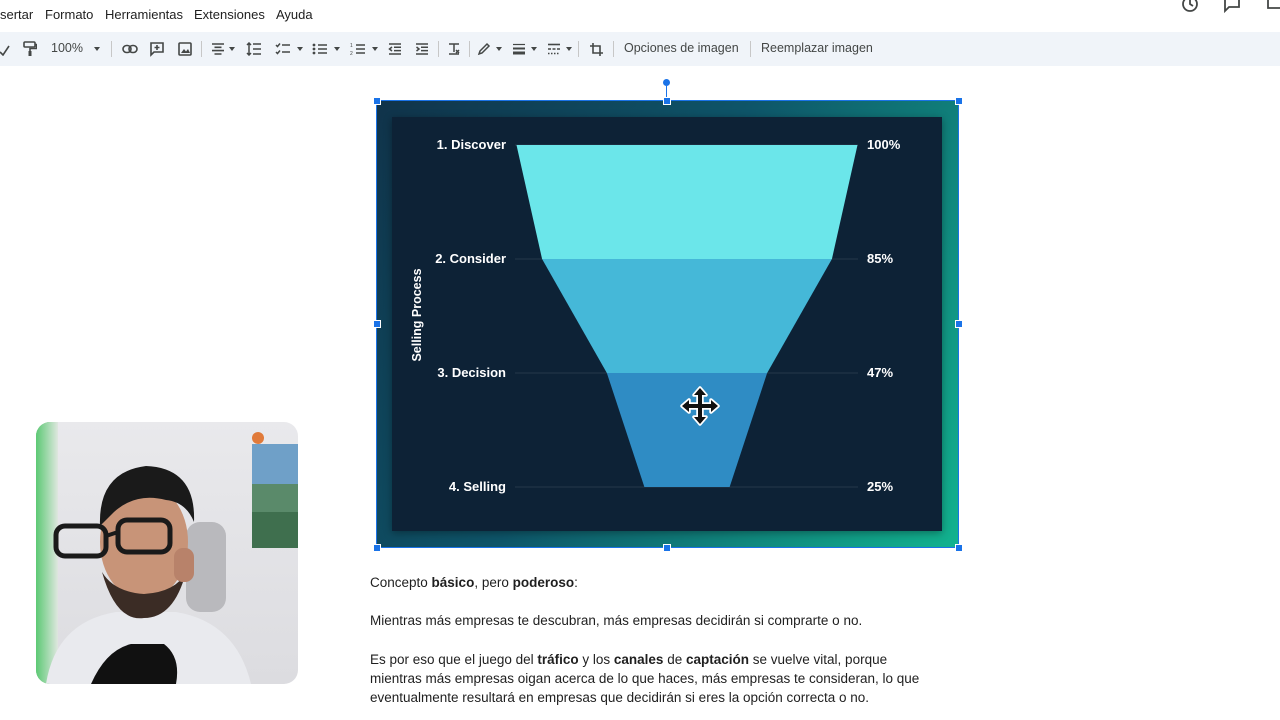  I want to click on border-dash-caret-icon, so click(569, 49).